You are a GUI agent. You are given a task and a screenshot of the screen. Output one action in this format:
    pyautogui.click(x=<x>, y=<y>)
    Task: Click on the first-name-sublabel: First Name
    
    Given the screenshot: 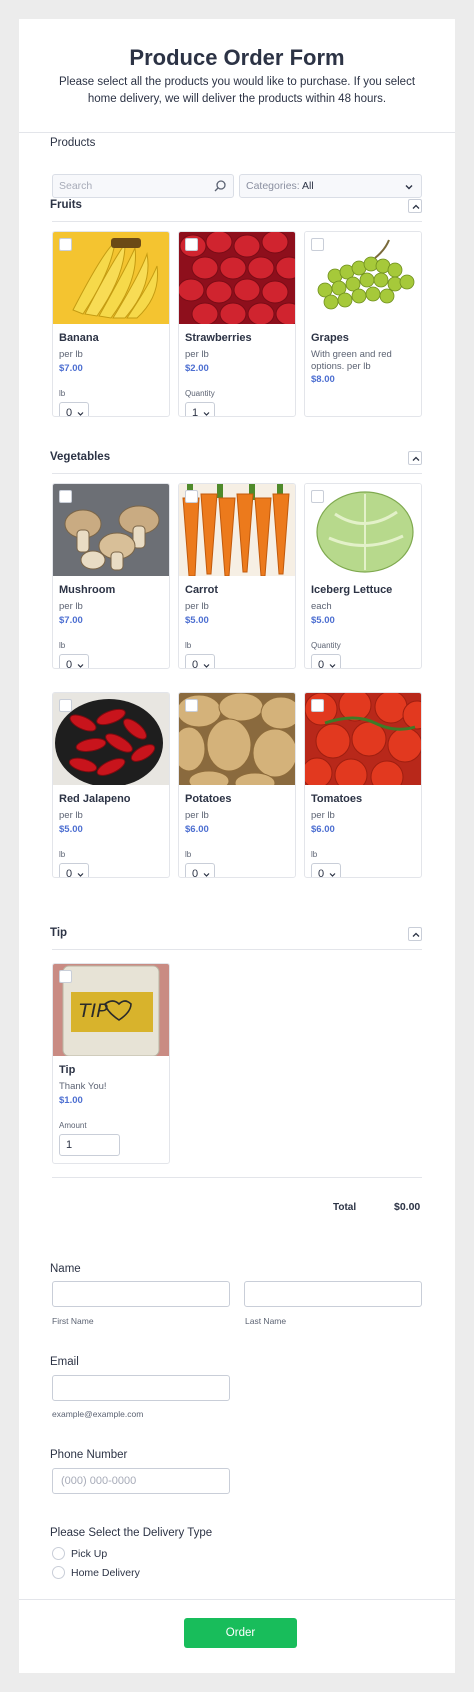 What is the action you would take?
    pyautogui.click(x=73, y=1321)
    